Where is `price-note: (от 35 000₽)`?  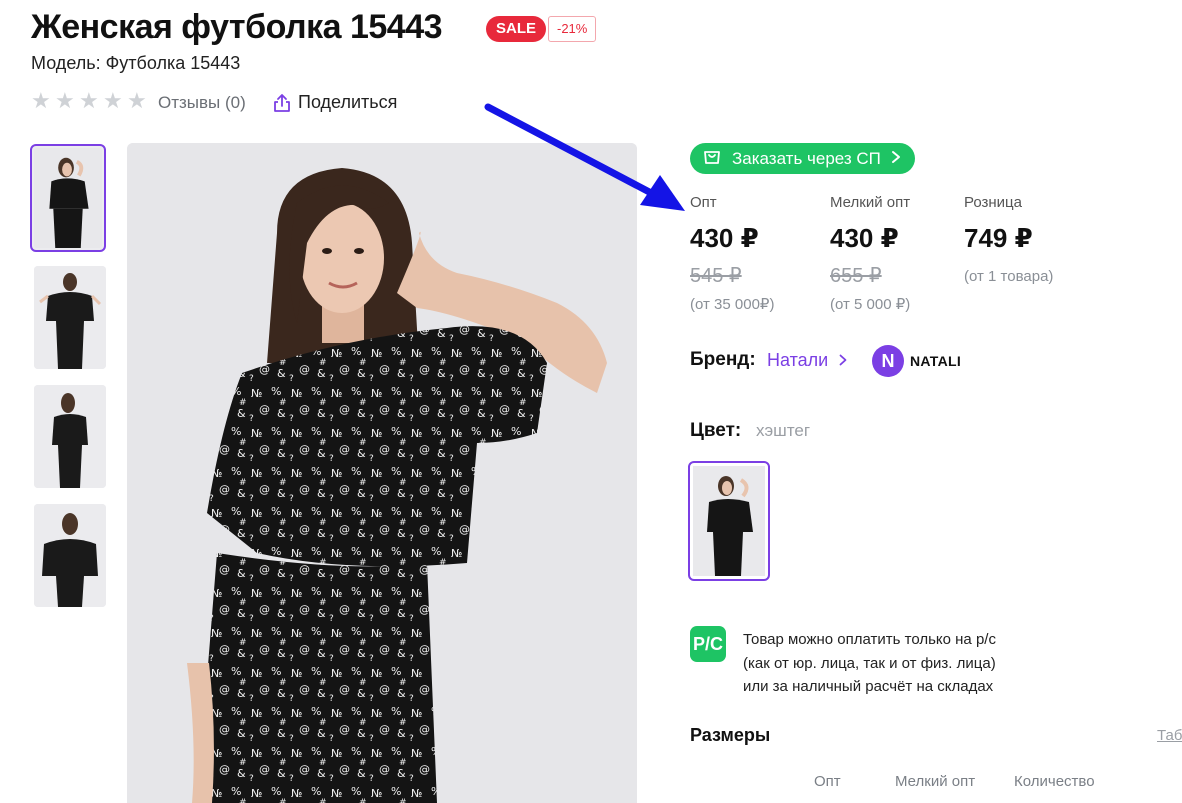
price-note: (от 35 000₽) is located at coordinates (732, 304).